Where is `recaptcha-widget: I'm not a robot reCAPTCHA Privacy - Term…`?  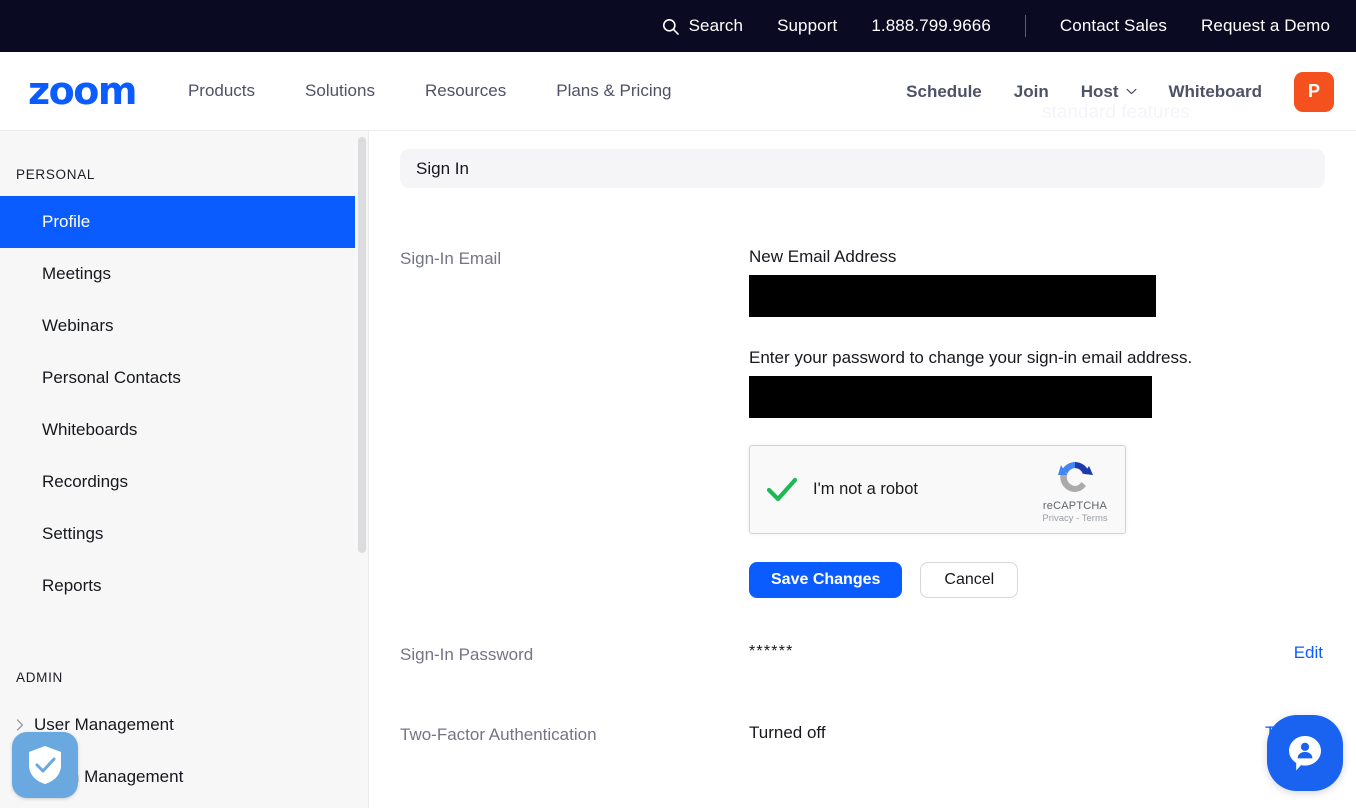
recaptcha-widget: I'm not a robot reCAPTCHA Privacy - Term… is located at coordinates (937, 489).